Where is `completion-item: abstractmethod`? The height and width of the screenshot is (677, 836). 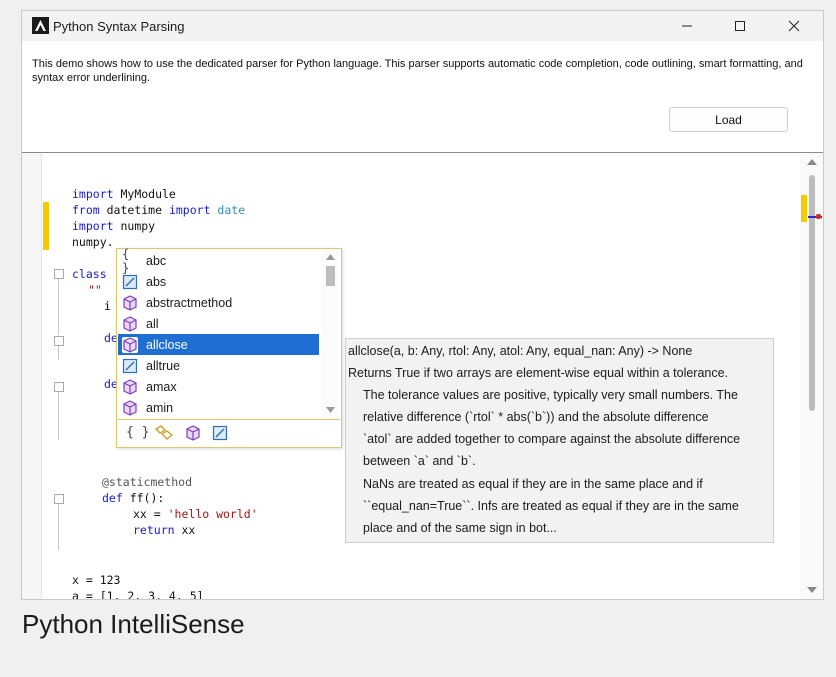
completion-item: abstractmethod is located at coordinates (218, 302).